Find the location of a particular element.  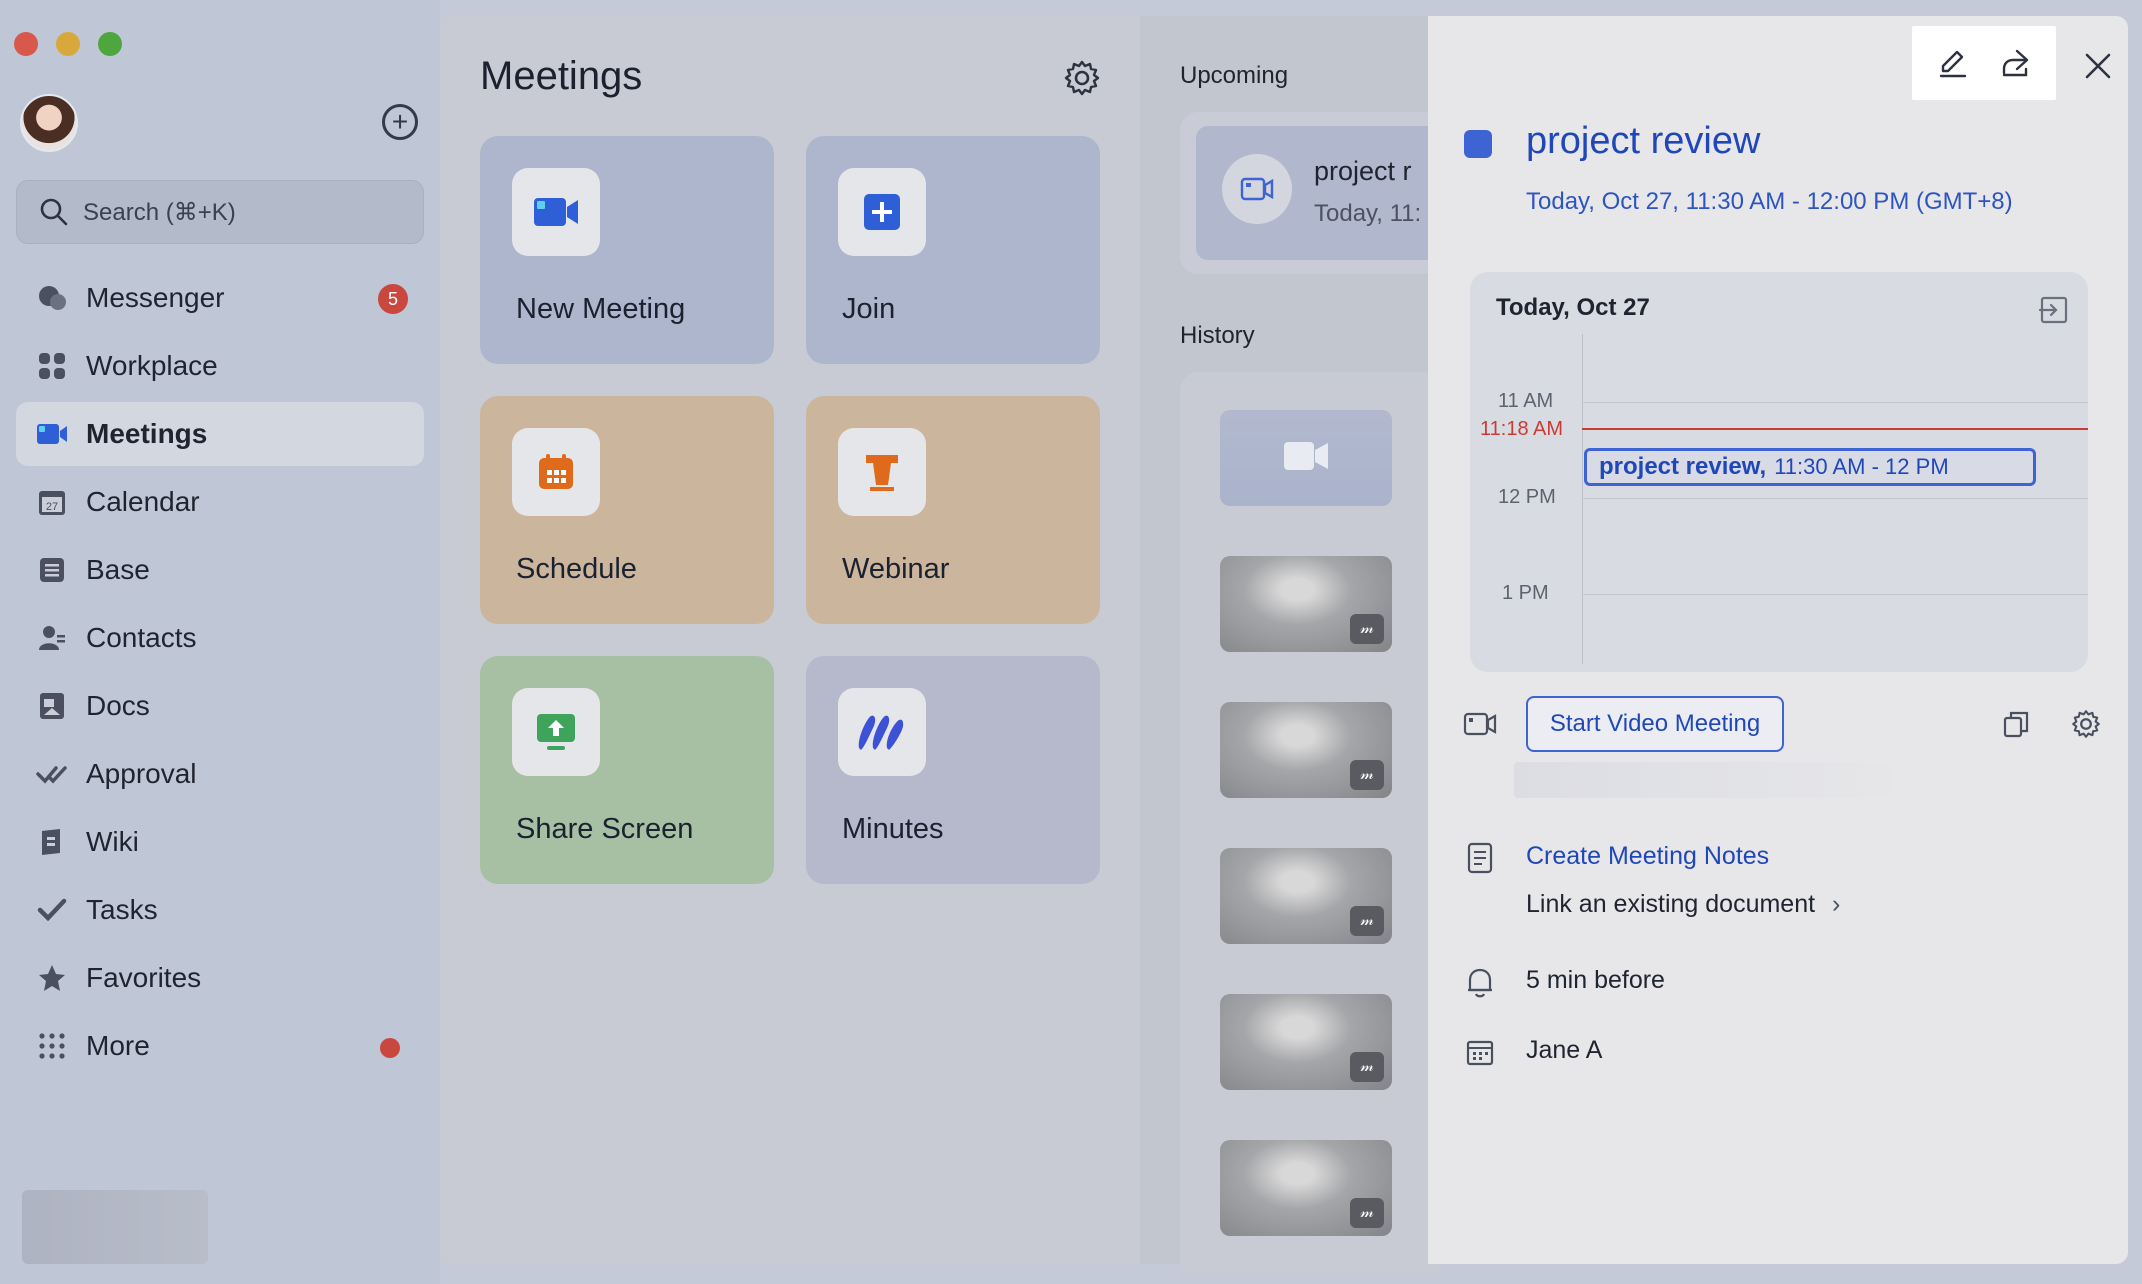

sidebar-item-label: Base is located at coordinates (118, 569).